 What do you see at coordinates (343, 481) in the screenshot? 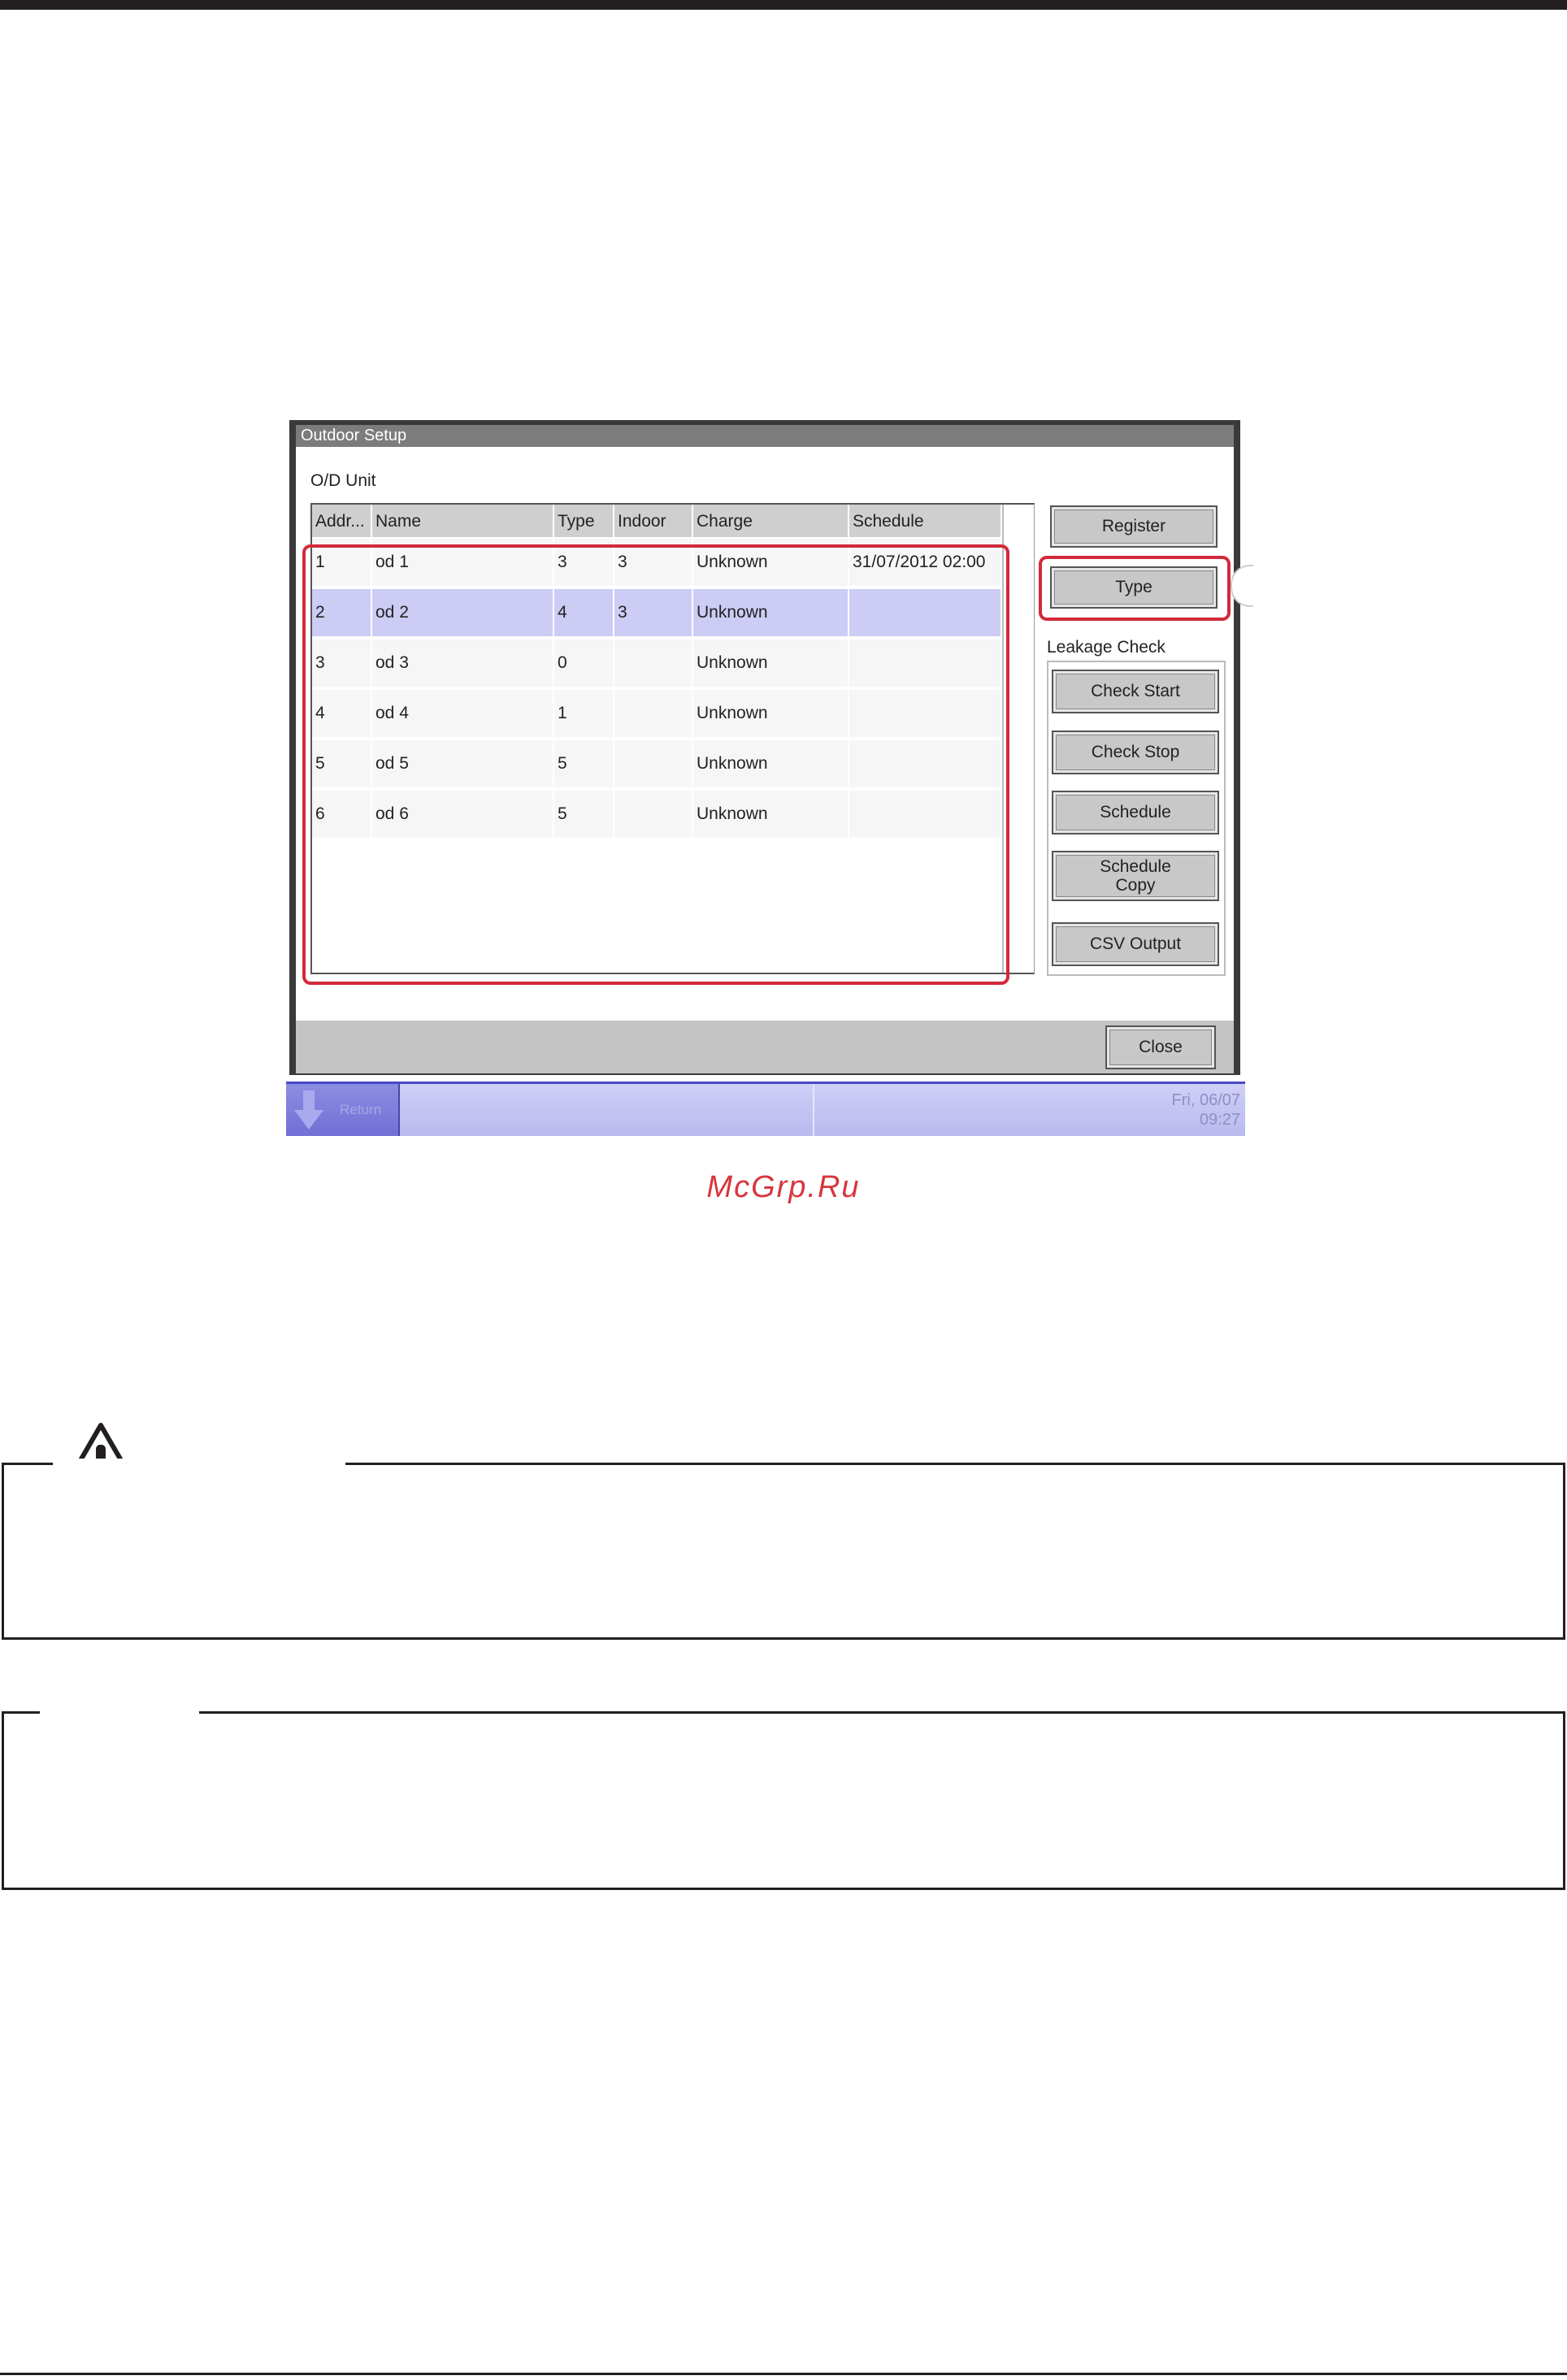
I see `od-unit-label: O/D Unit` at bounding box center [343, 481].